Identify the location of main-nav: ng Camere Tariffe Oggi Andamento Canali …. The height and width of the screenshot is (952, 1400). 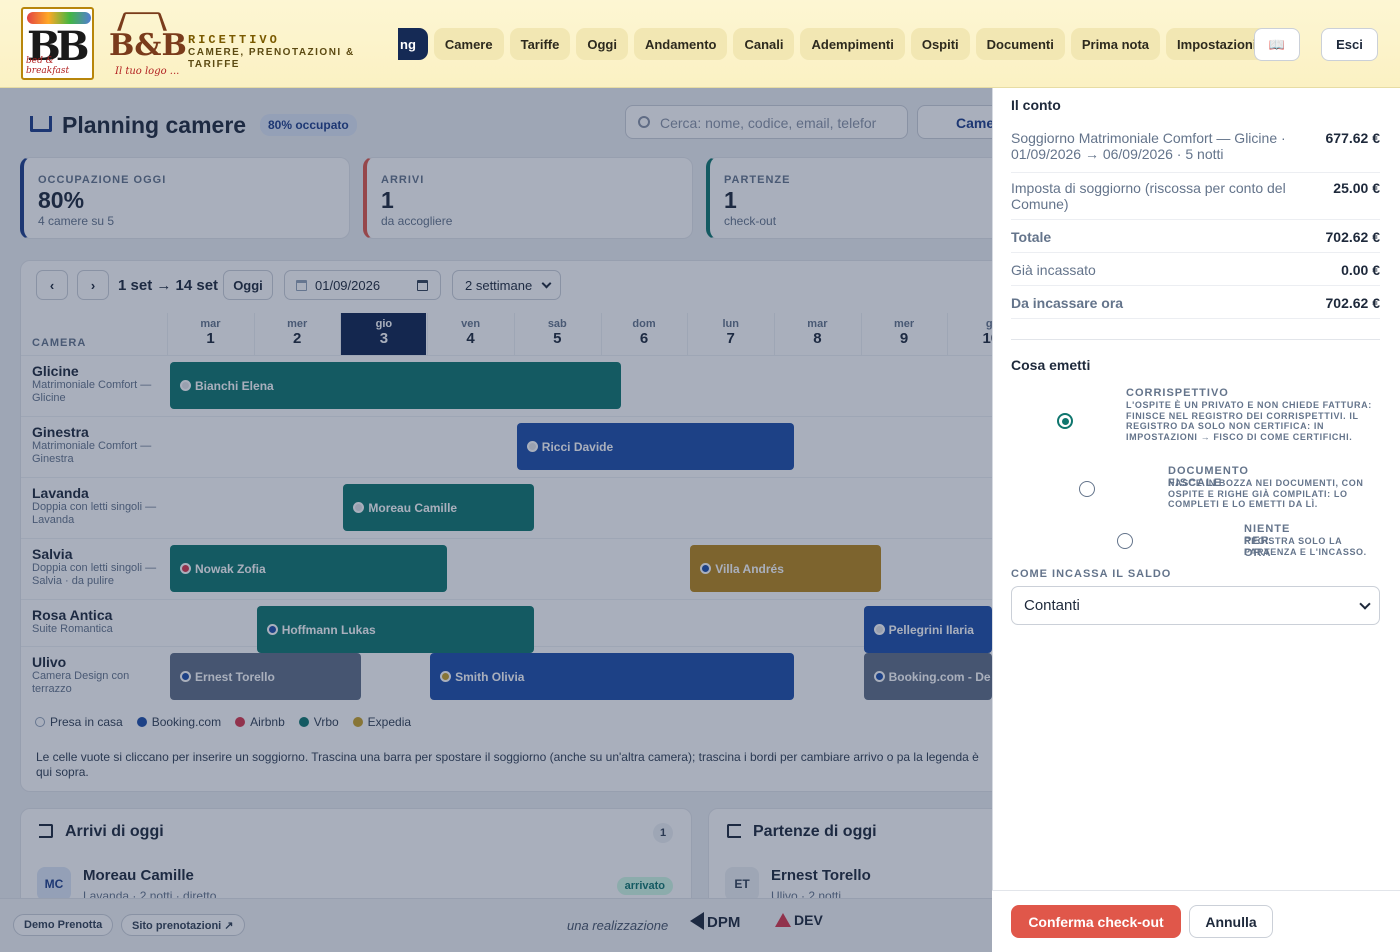
(833, 44).